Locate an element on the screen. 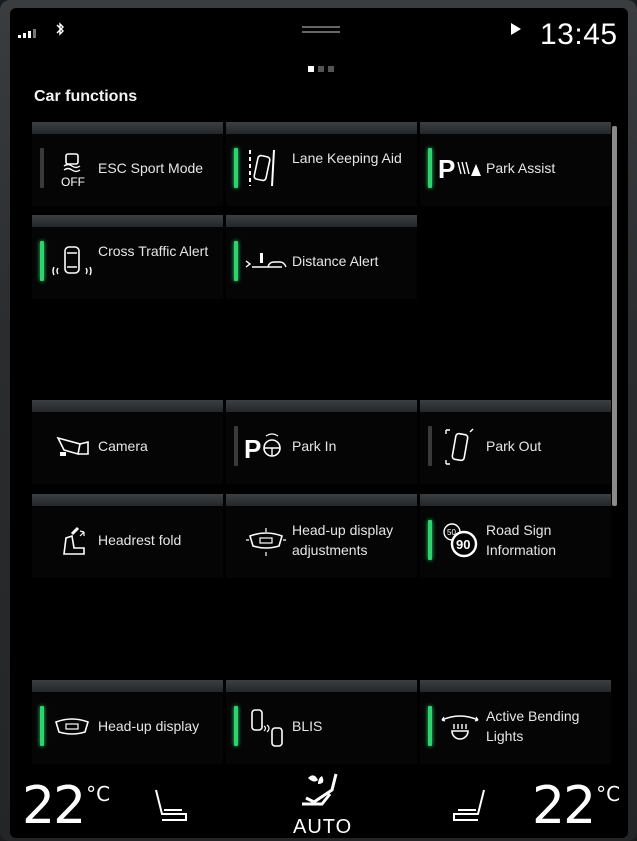 The image size is (637, 841). tile-blis: BLIS is located at coordinates (321, 722).